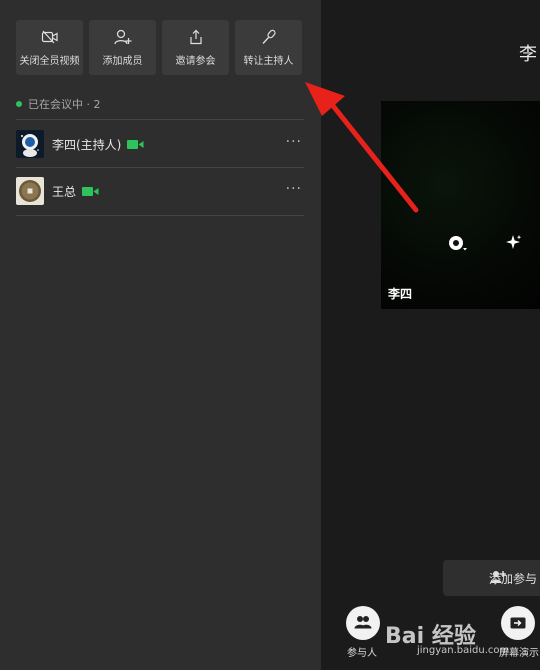 This screenshot has height=670, width=540. Describe the element at coordinates (160, 191) in the screenshot. I see `member-row: 王总 ···` at that location.